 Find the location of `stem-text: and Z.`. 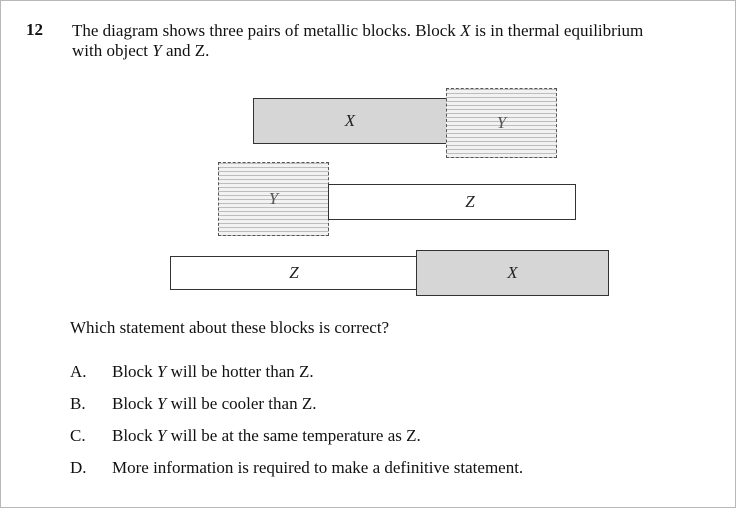

stem-text: and Z. is located at coordinates (185, 50).